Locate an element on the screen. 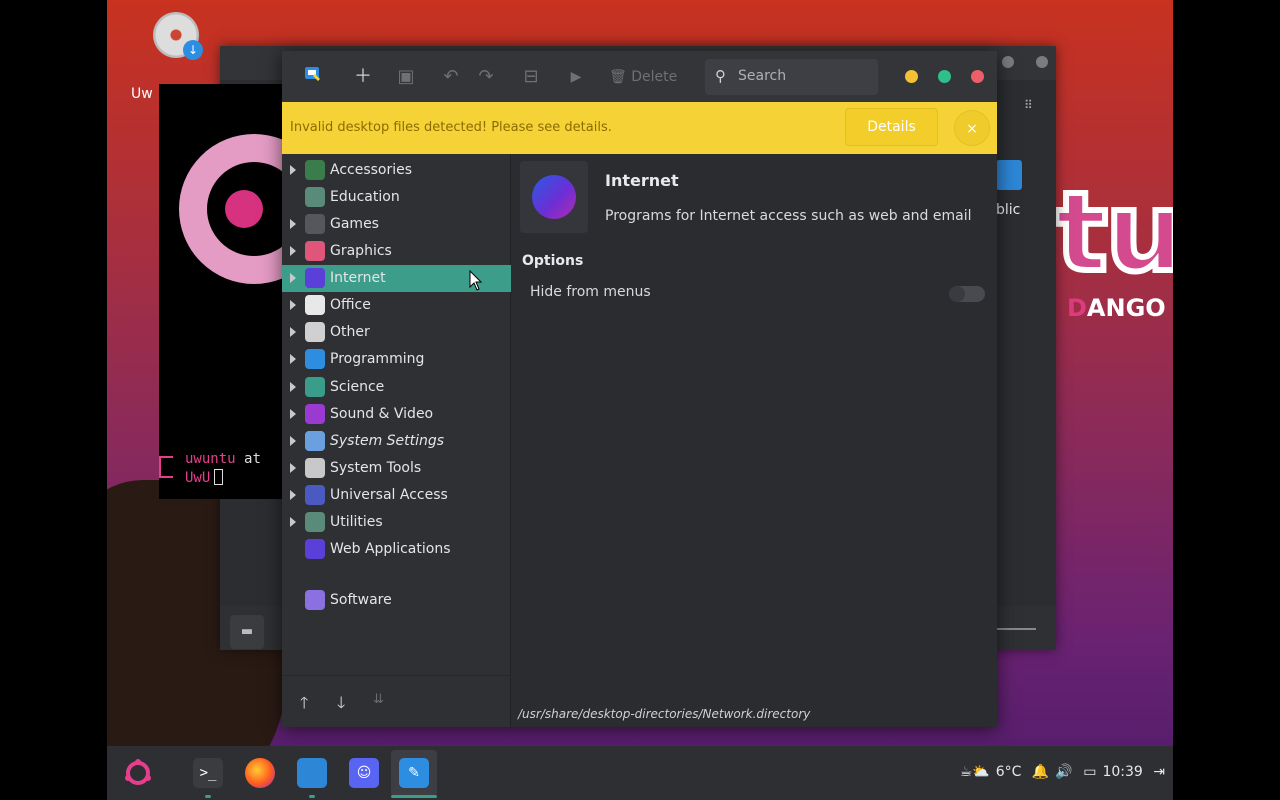 Image resolution: width=1280 pixels, height=800 pixels. category-label: Accessories is located at coordinates (371, 170).